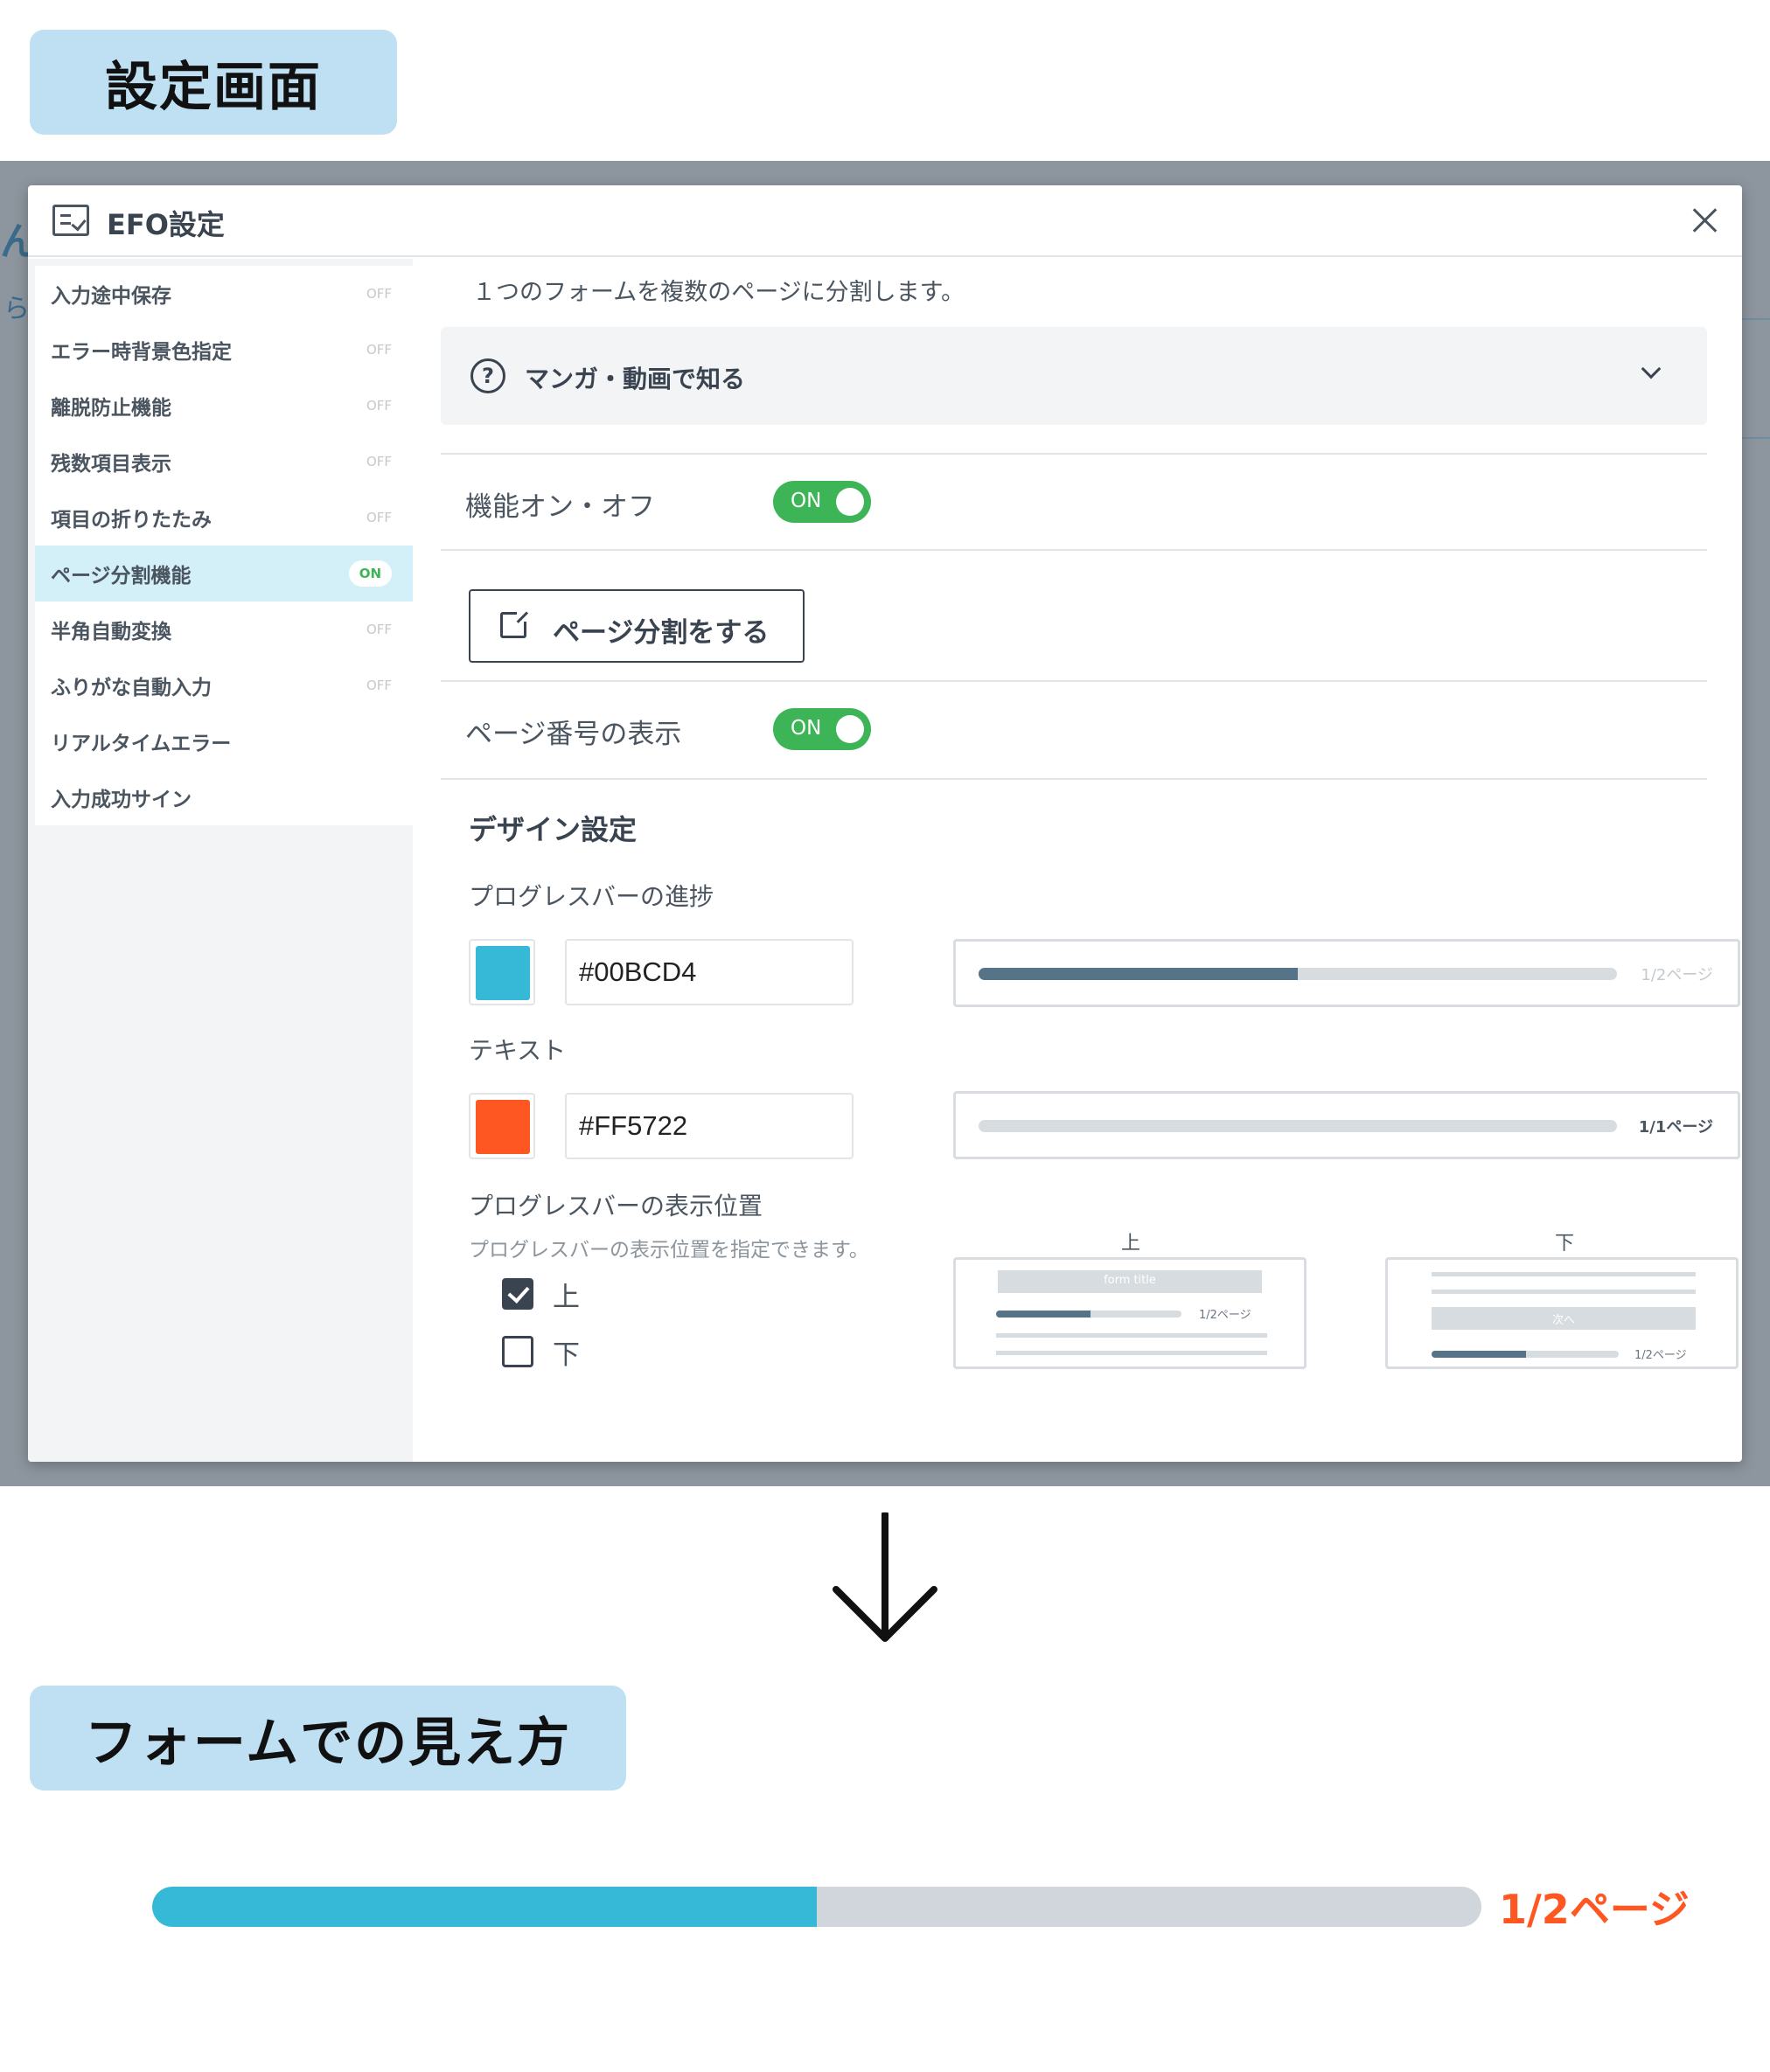 This screenshot has width=1770, height=2072. Describe the element at coordinates (131, 688) in the screenshot. I see `sidebar-item-label: ふりがな自動入力` at that location.